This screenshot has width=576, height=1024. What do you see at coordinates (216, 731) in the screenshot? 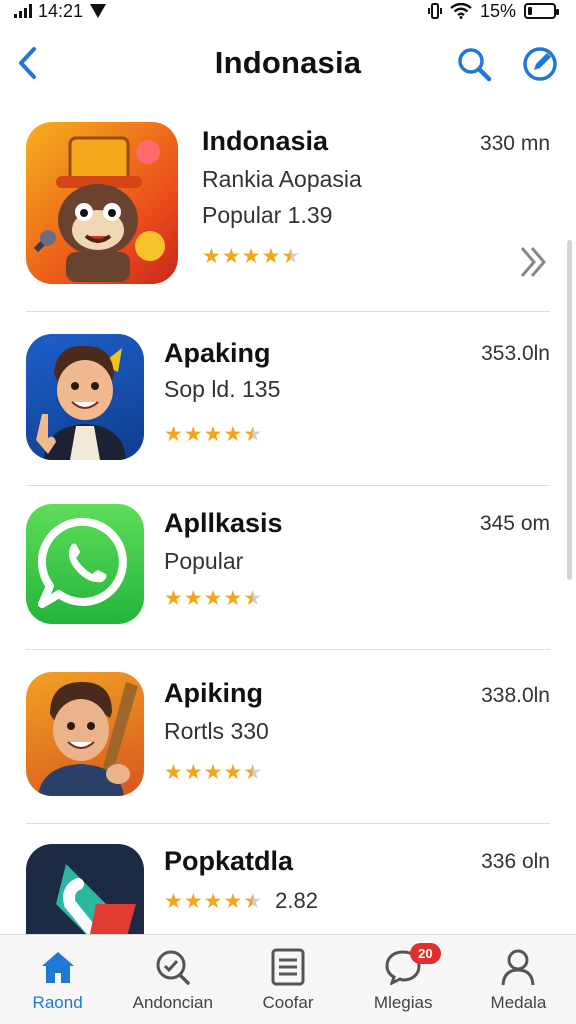
I see `app-subtitle: Rortls 330` at bounding box center [216, 731].